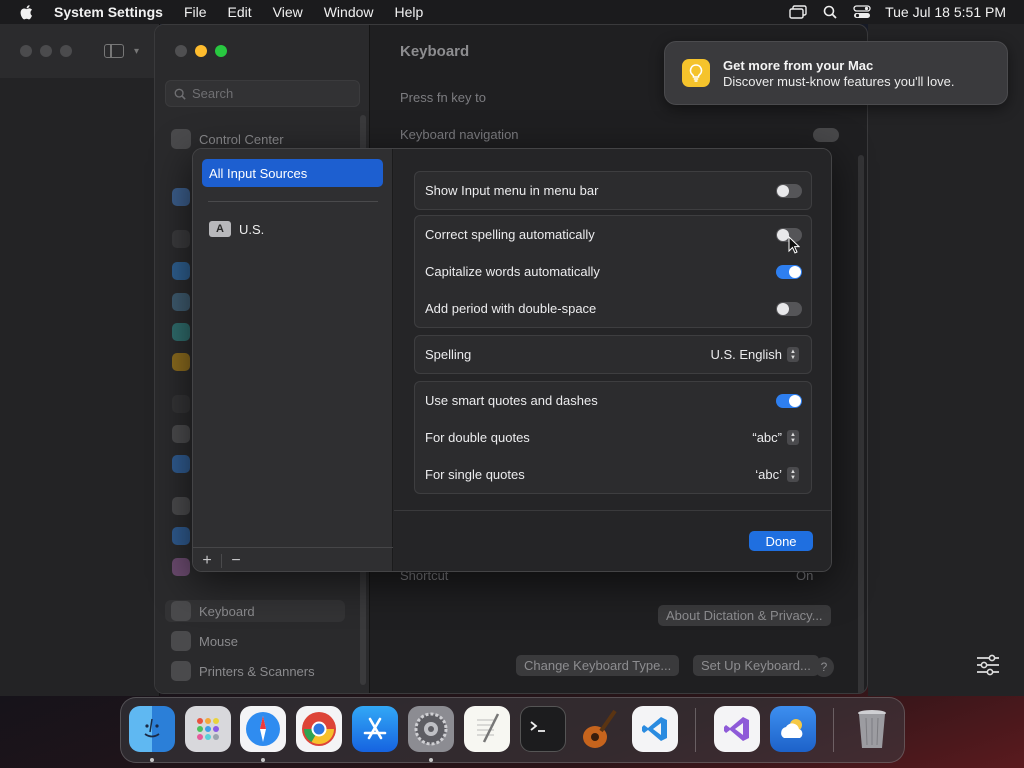 The image size is (1024, 768). I want to click on game-center-icon, so click(181, 567).